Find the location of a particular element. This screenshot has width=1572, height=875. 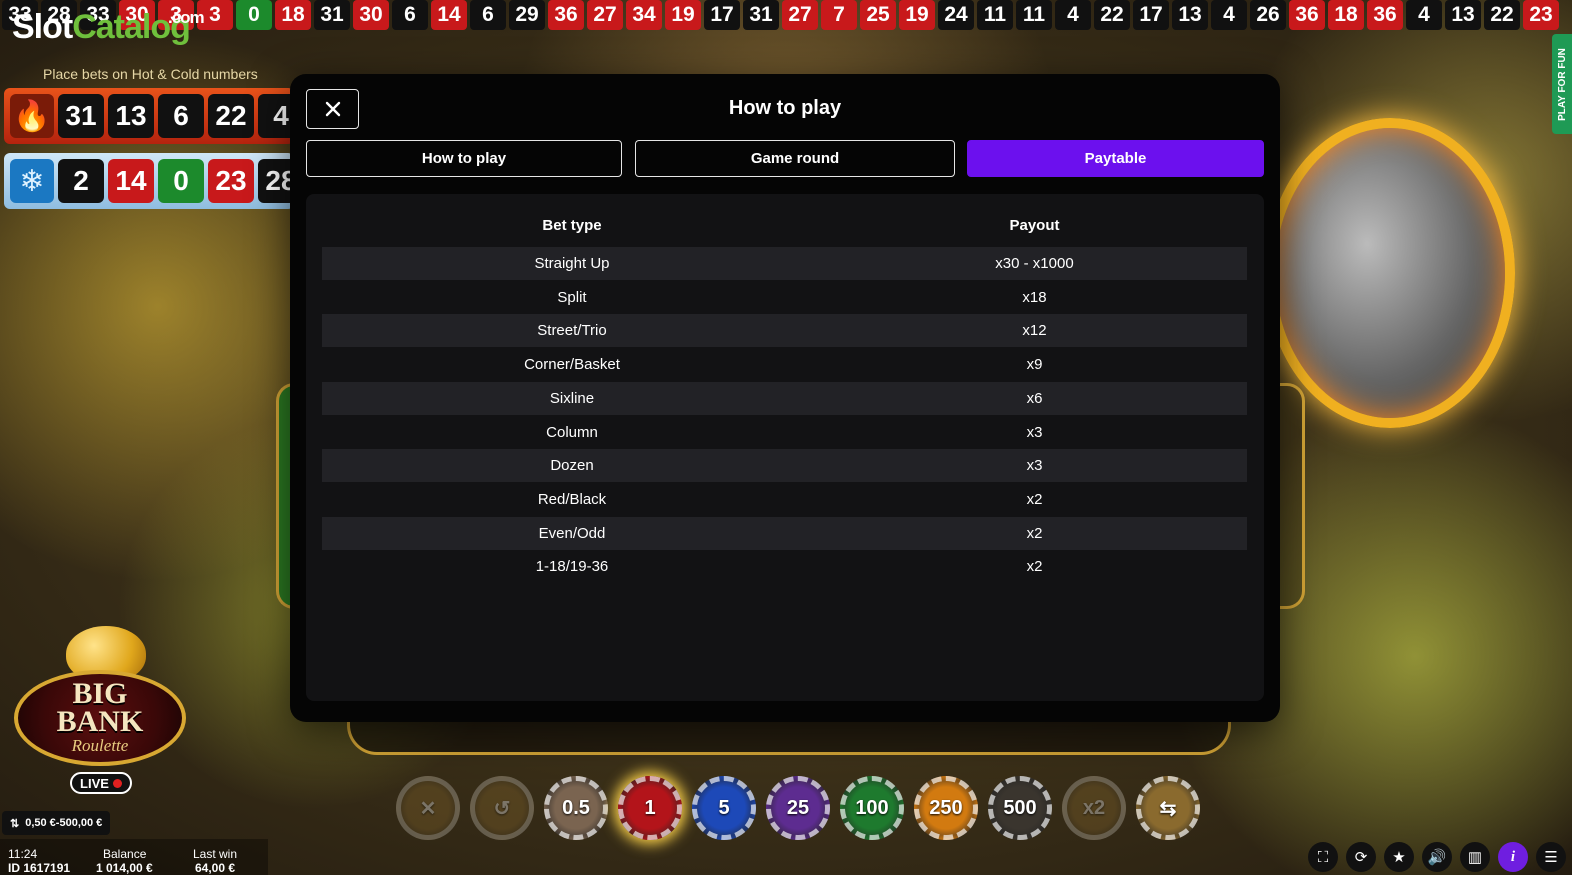

tab-game-round: Game round is located at coordinates (795, 158).